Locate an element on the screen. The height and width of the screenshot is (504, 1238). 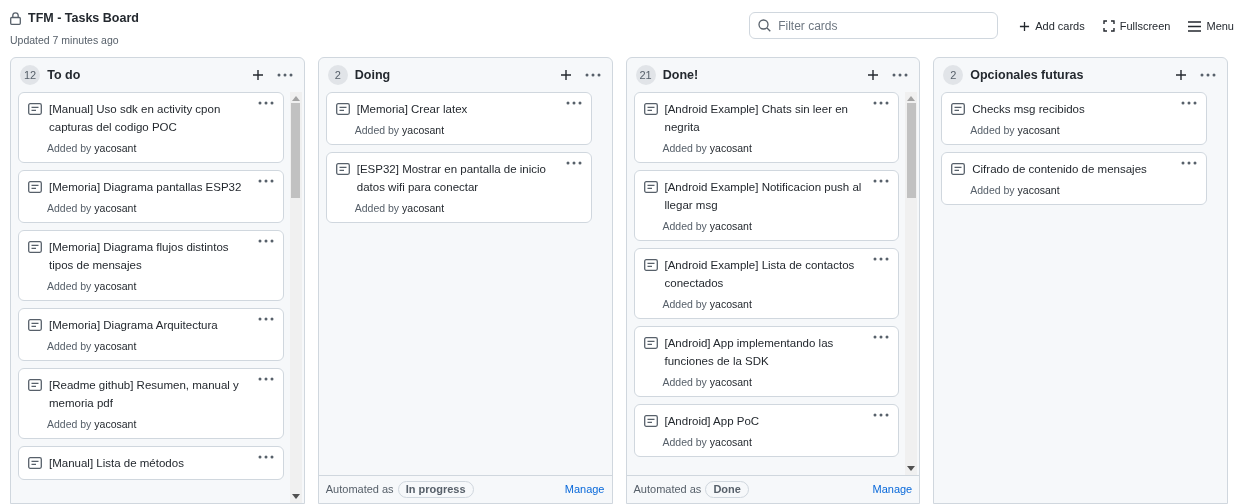
toolbar-button: Menu is located at coordinates (1211, 26).